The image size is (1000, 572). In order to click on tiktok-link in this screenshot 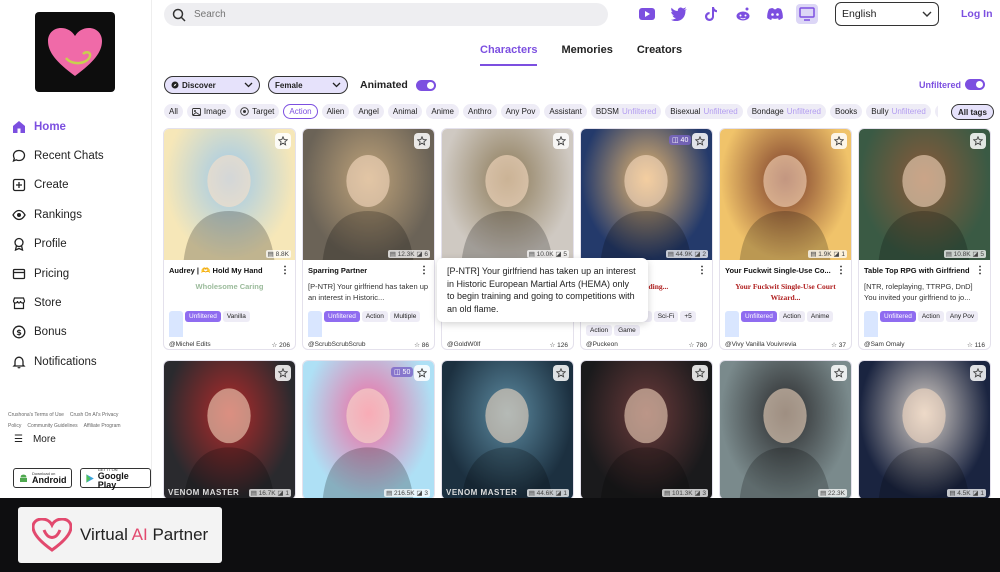, I will do `click(711, 14)`.